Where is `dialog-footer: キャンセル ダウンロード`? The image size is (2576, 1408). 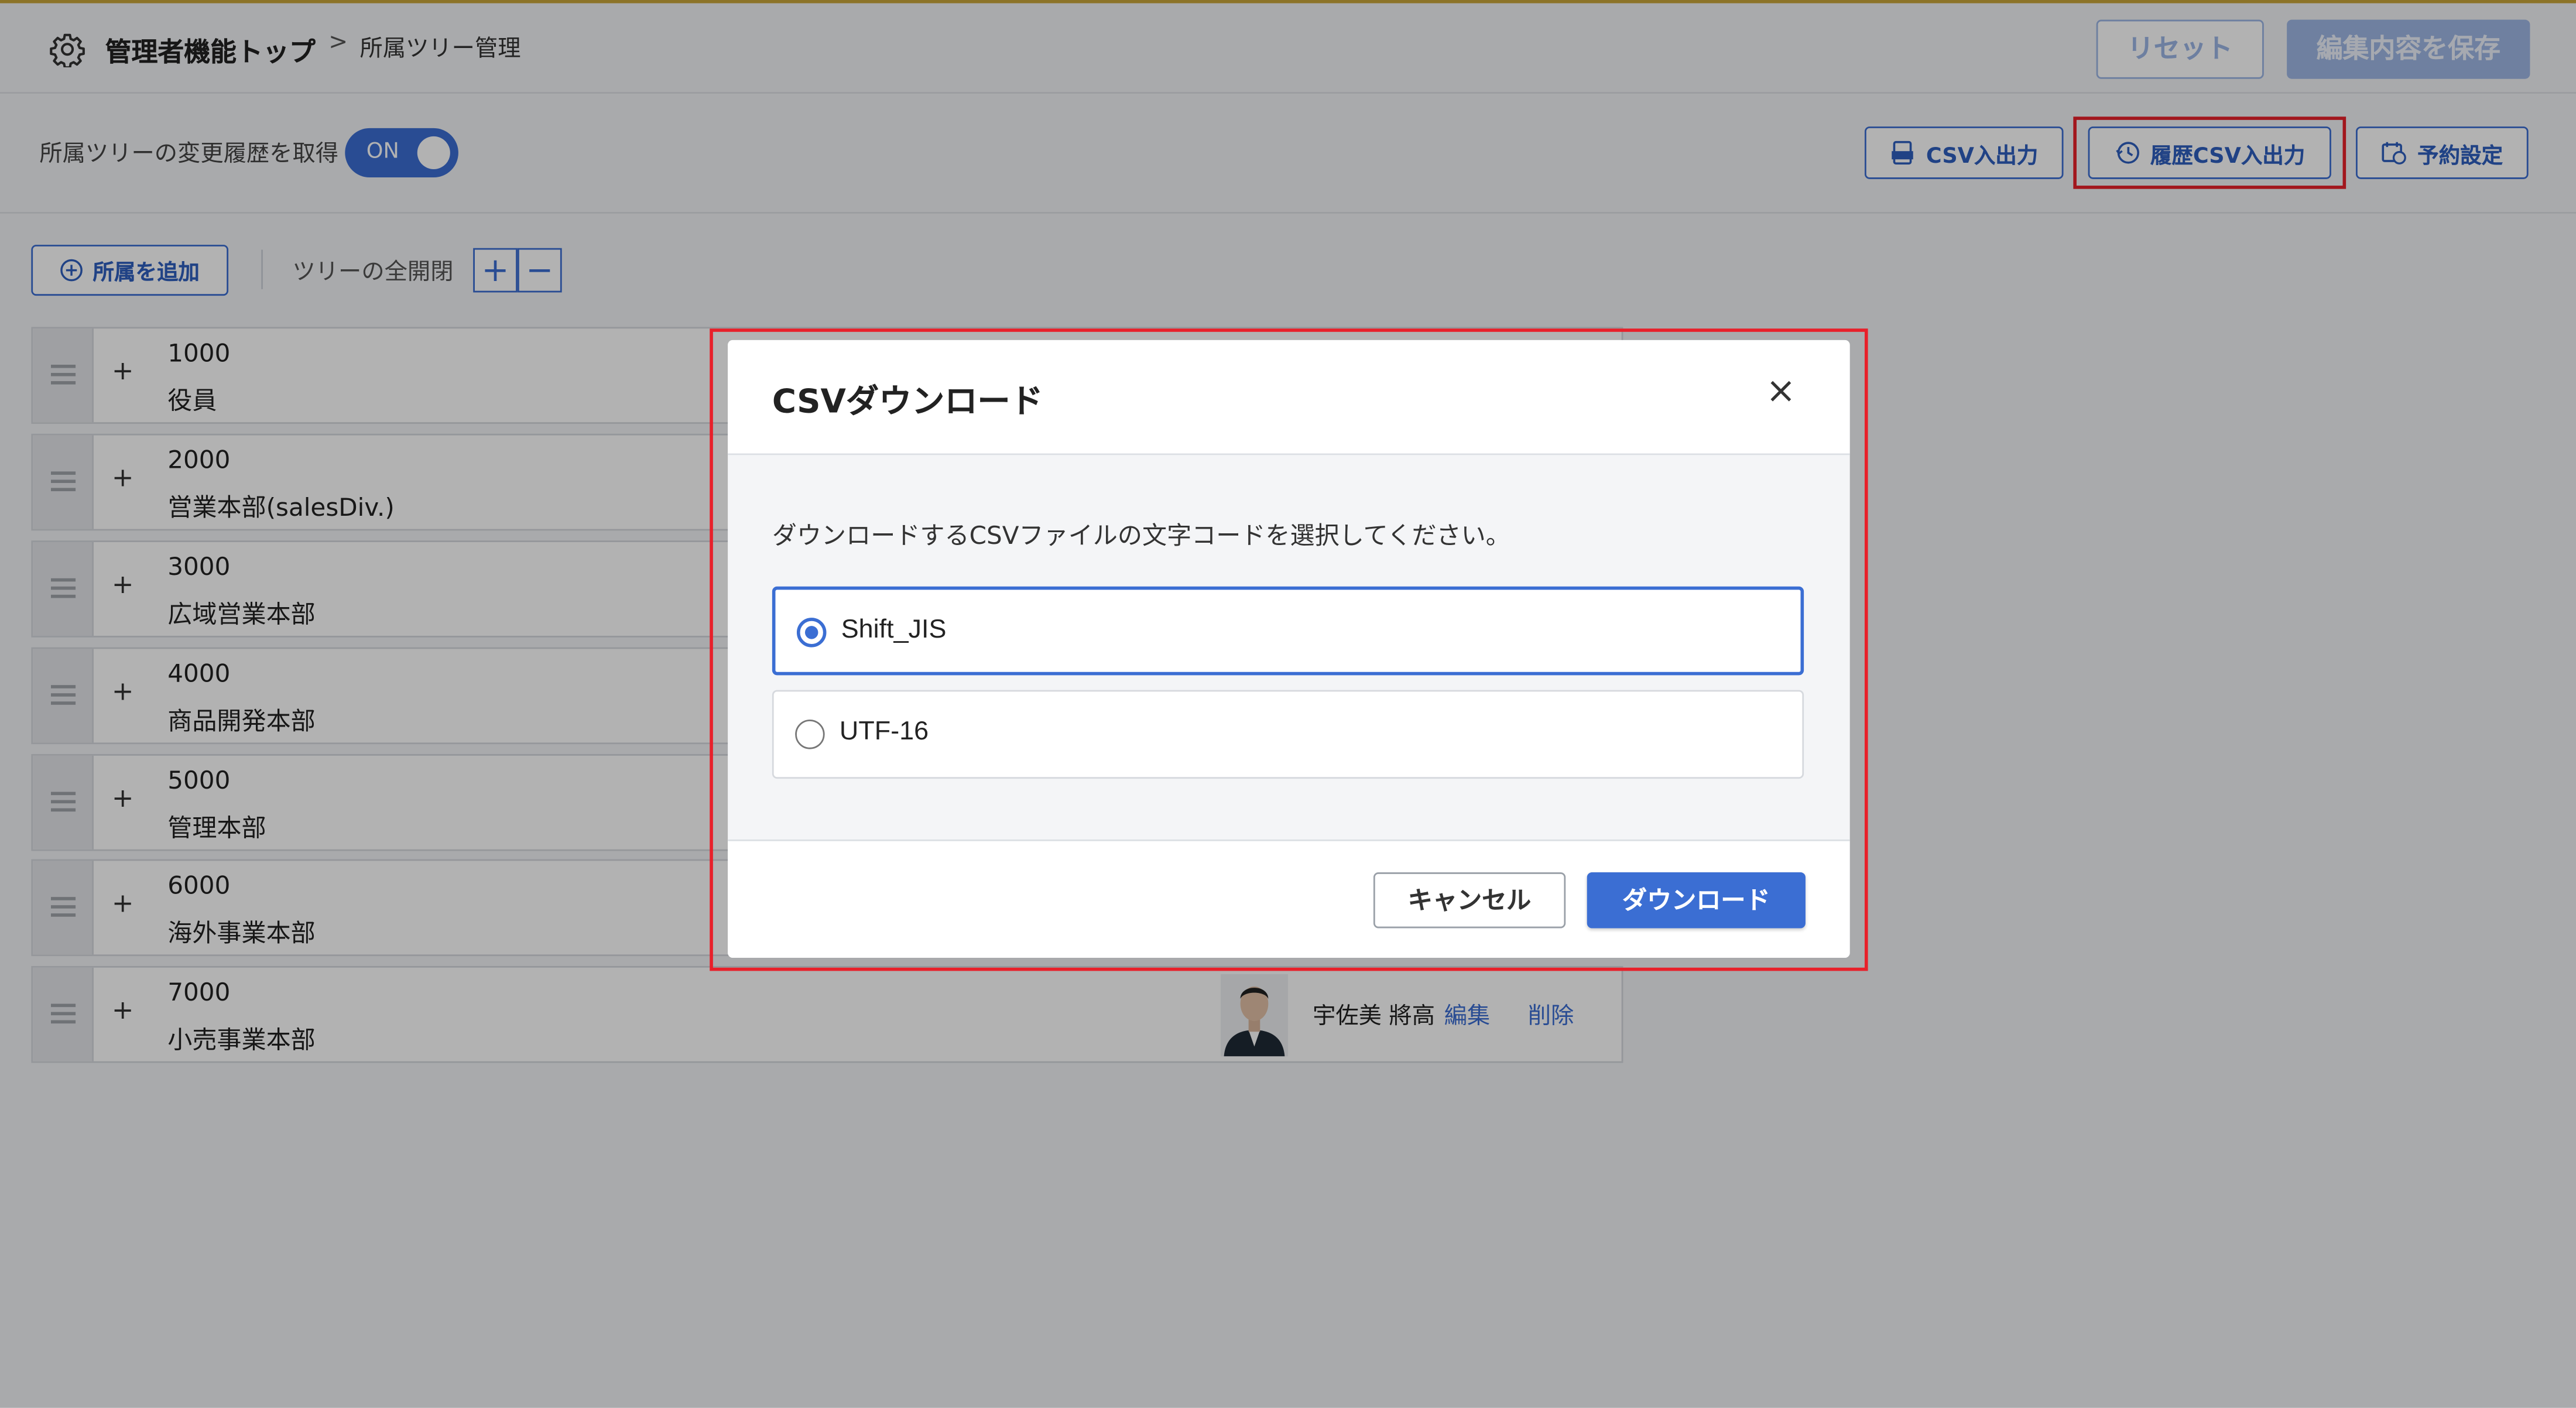 dialog-footer: キャンセル ダウンロード is located at coordinates (1289, 898).